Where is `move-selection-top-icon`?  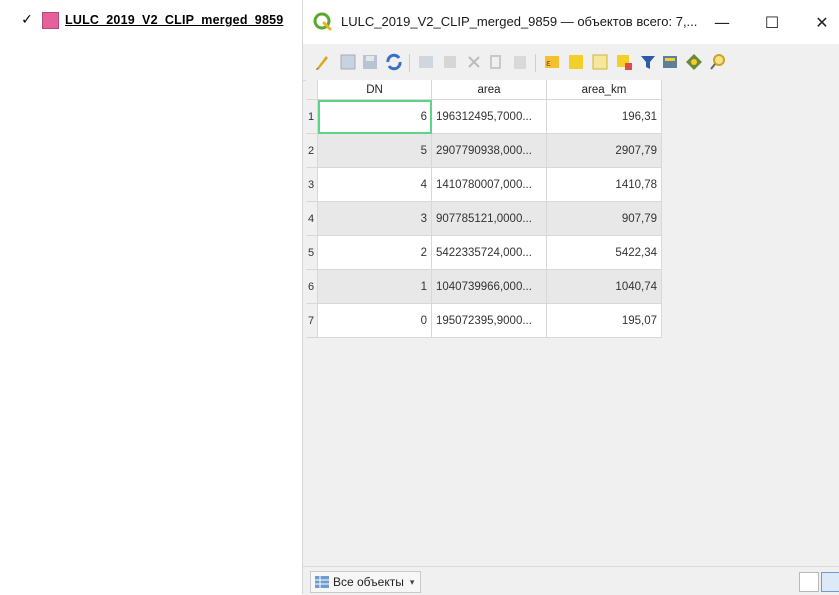 move-selection-top-icon is located at coordinates (670, 62).